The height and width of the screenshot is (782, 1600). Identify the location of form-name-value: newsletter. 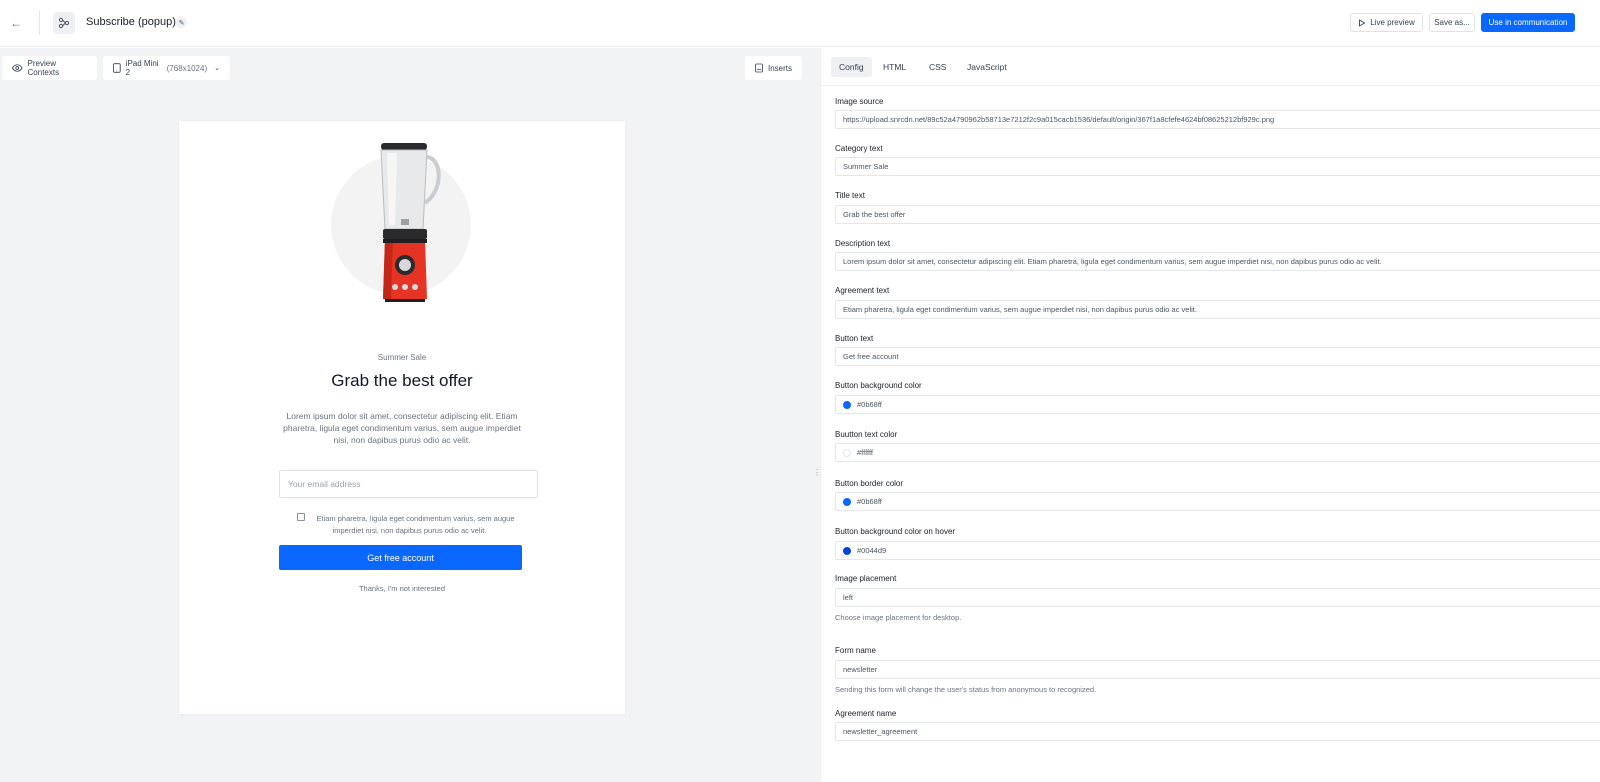
(860, 669).